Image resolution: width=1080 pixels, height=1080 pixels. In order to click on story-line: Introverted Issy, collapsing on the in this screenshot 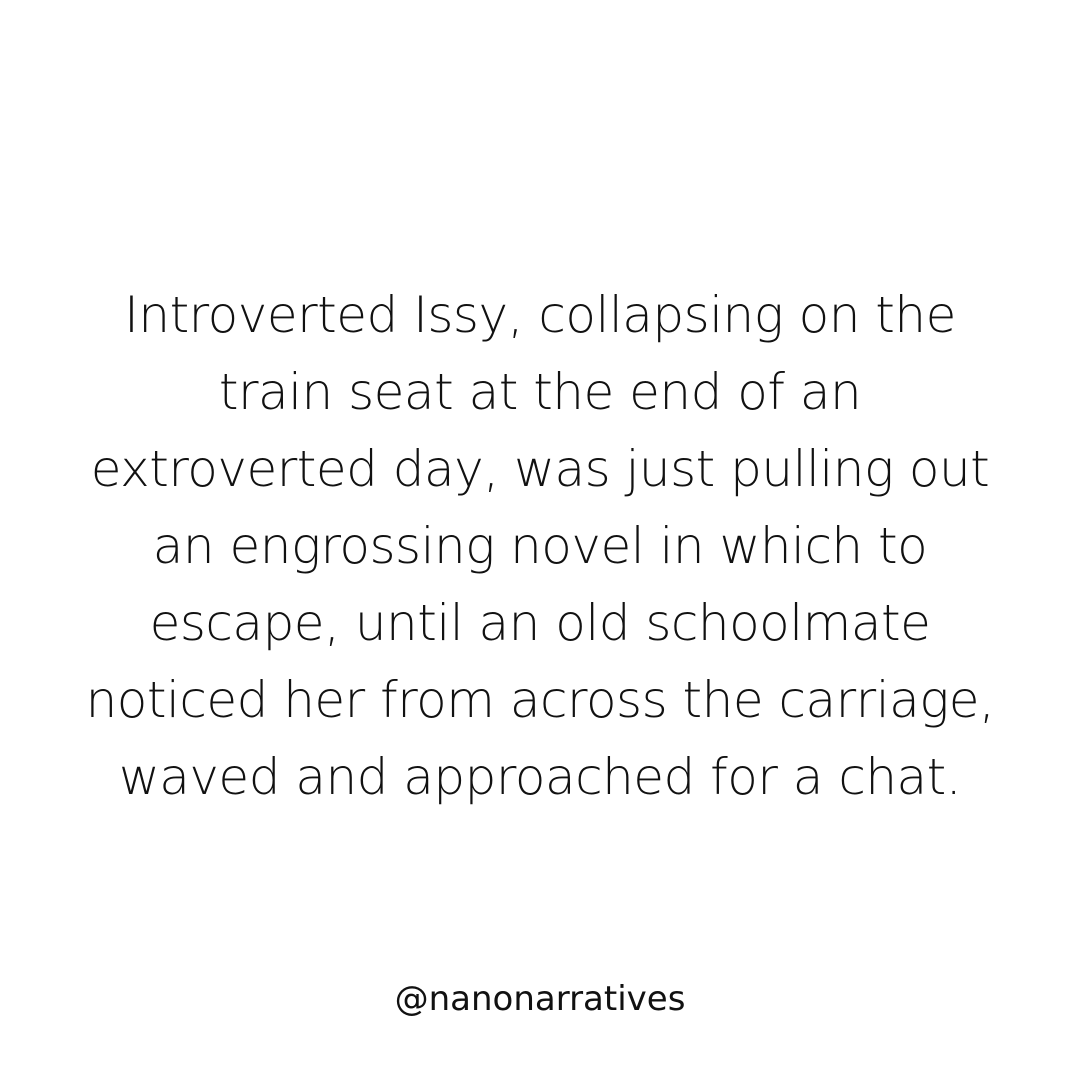, I will do `click(540, 315)`.